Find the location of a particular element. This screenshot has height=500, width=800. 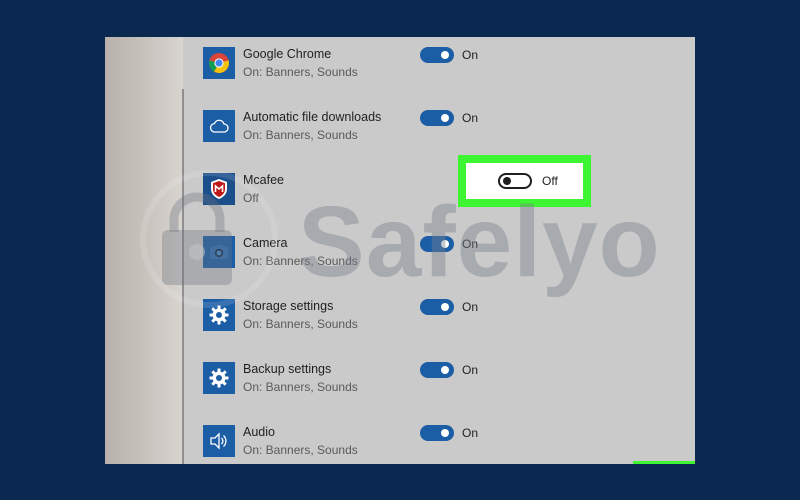

app-name: Storage settings is located at coordinates (288, 306).